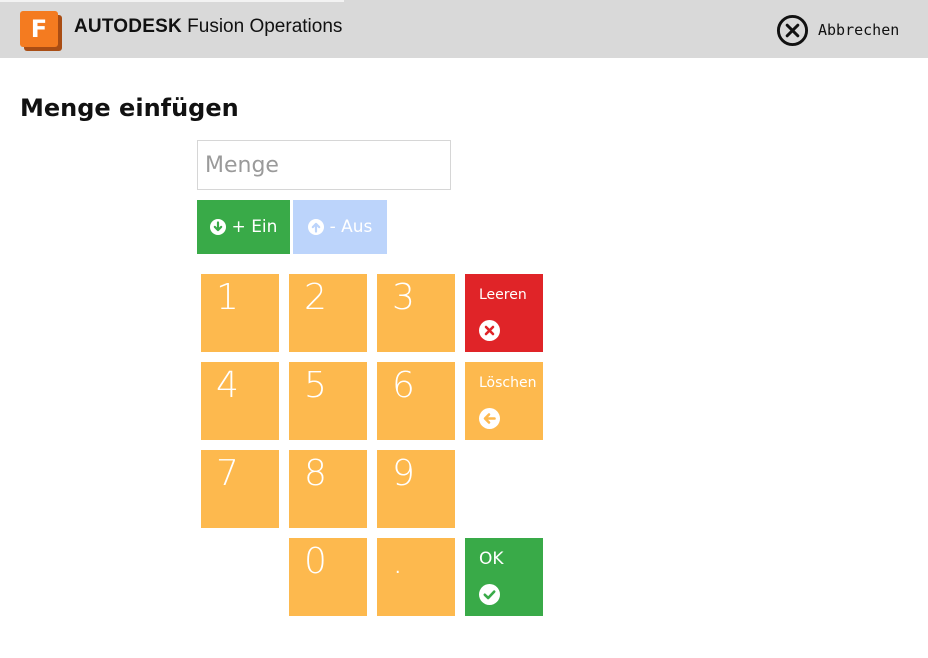 This screenshot has width=928, height=658. Describe the element at coordinates (227, 385) in the screenshot. I see `key-label: 4` at that location.